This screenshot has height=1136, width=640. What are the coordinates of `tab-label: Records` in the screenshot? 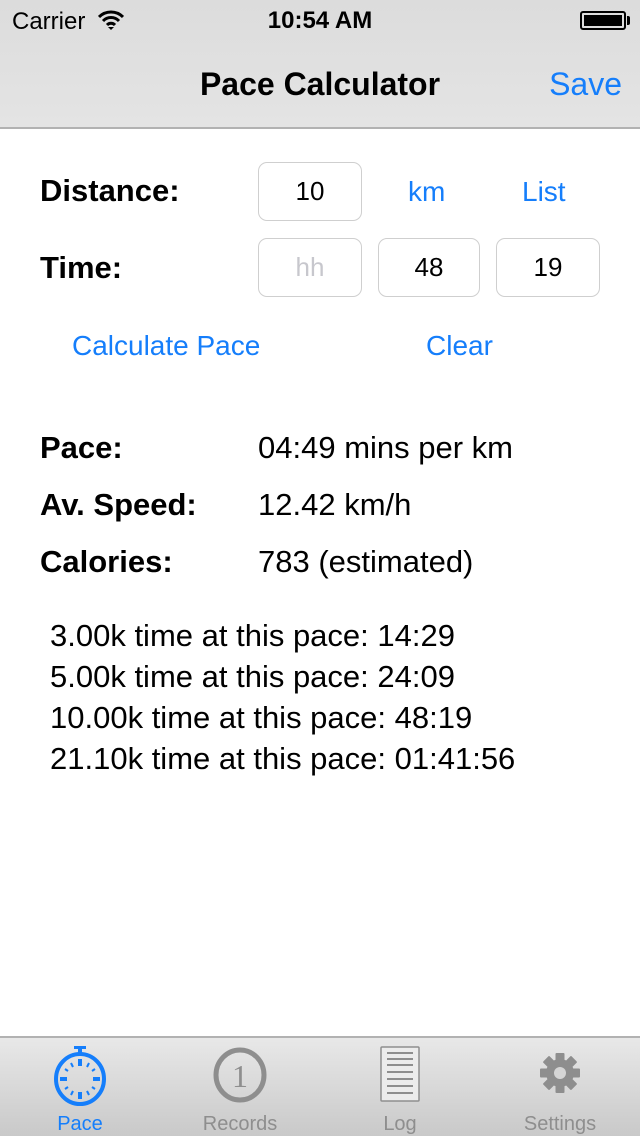 It's located at (240, 1124).